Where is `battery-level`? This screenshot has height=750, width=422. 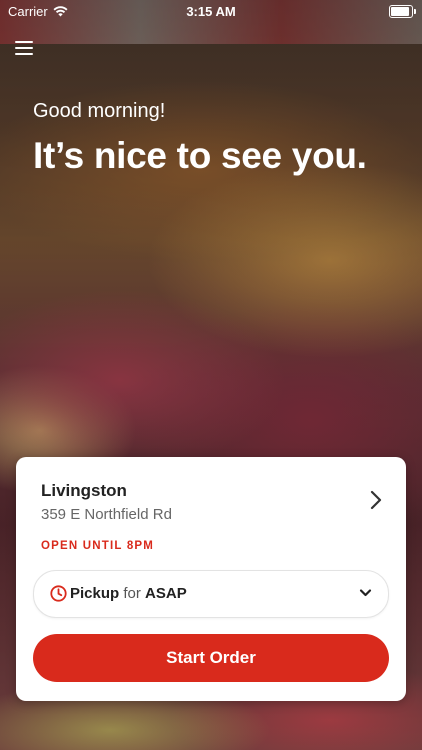 battery-level is located at coordinates (400, 11).